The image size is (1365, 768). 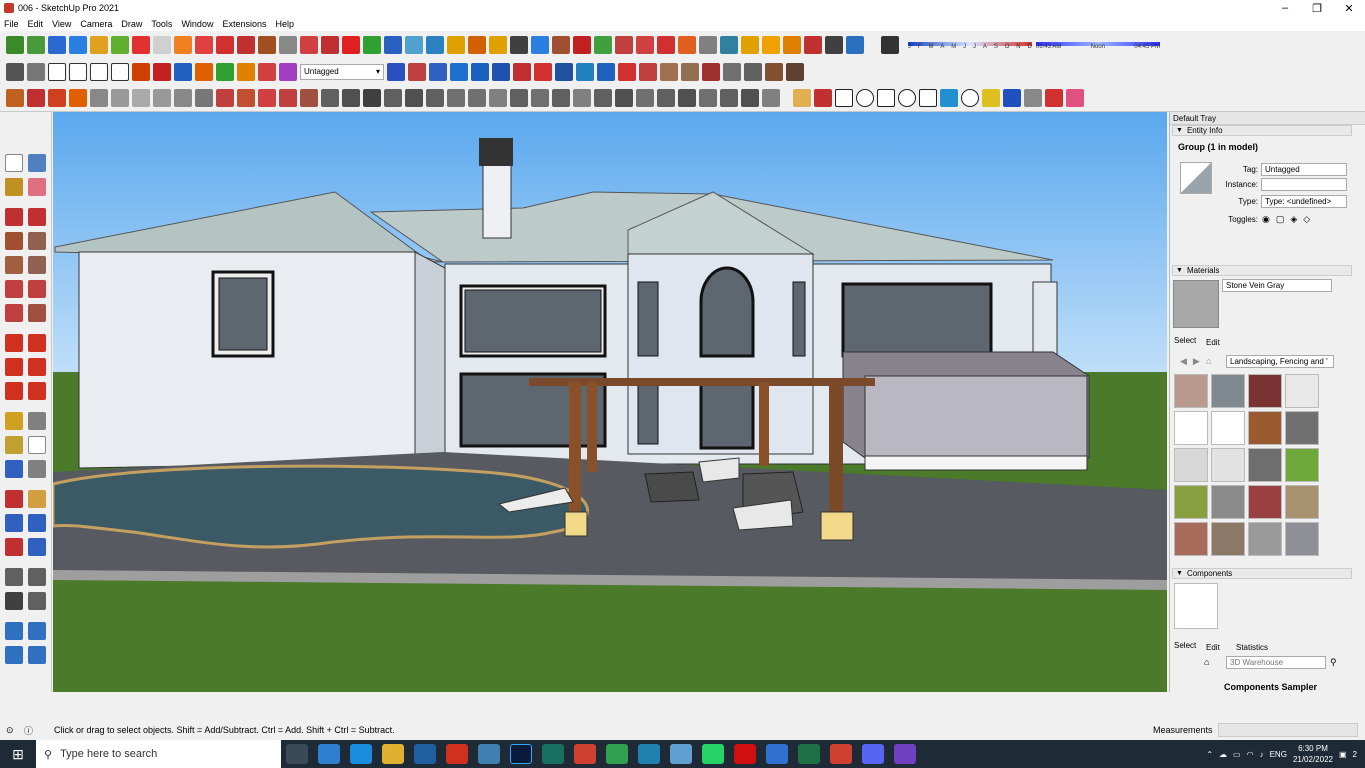 I want to click on discord-icon, so click(x=873, y=754).